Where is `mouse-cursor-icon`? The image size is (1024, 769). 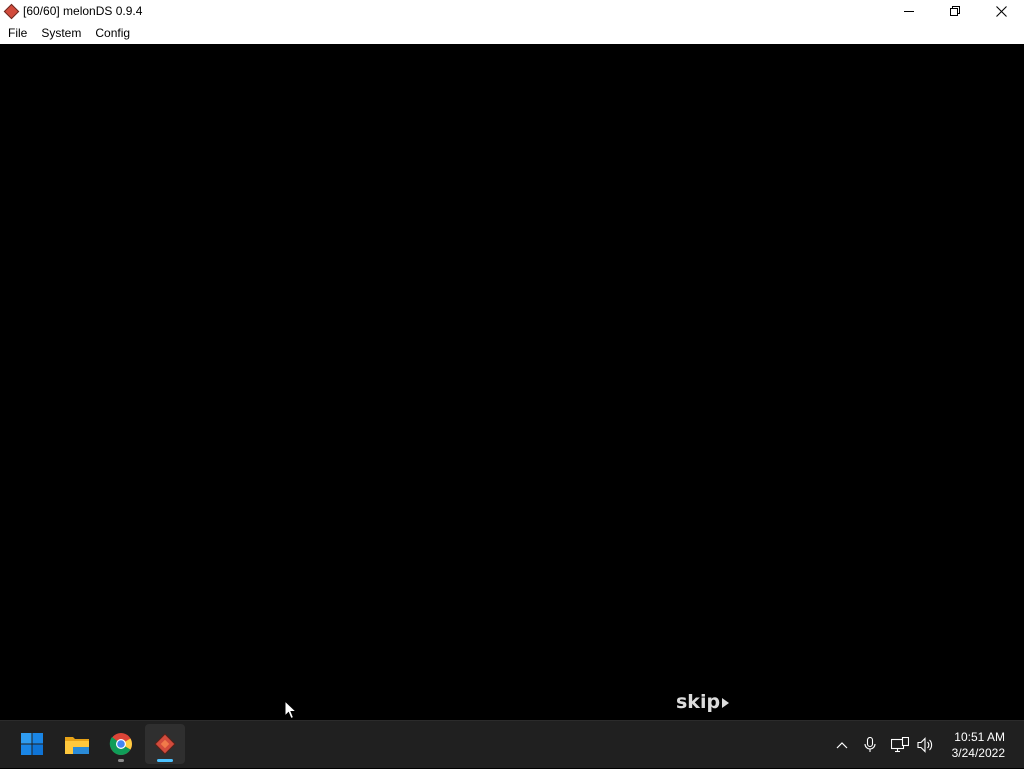
mouse-cursor-icon is located at coordinates (291, 710).